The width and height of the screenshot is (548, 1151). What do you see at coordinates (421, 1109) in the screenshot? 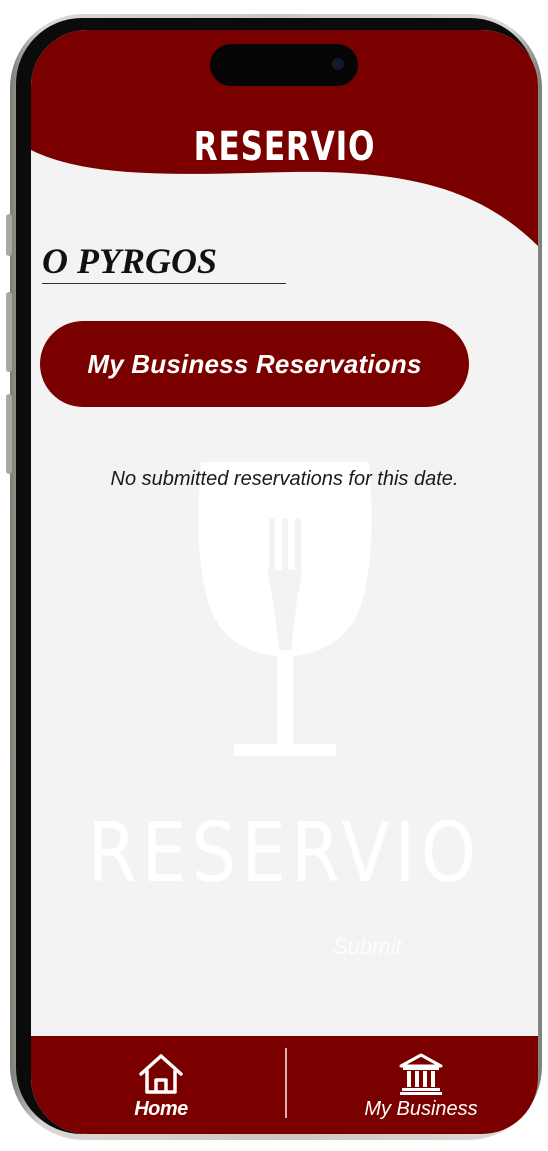
I see `nav-label-my-business: My Business` at bounding box center [421, 1109].